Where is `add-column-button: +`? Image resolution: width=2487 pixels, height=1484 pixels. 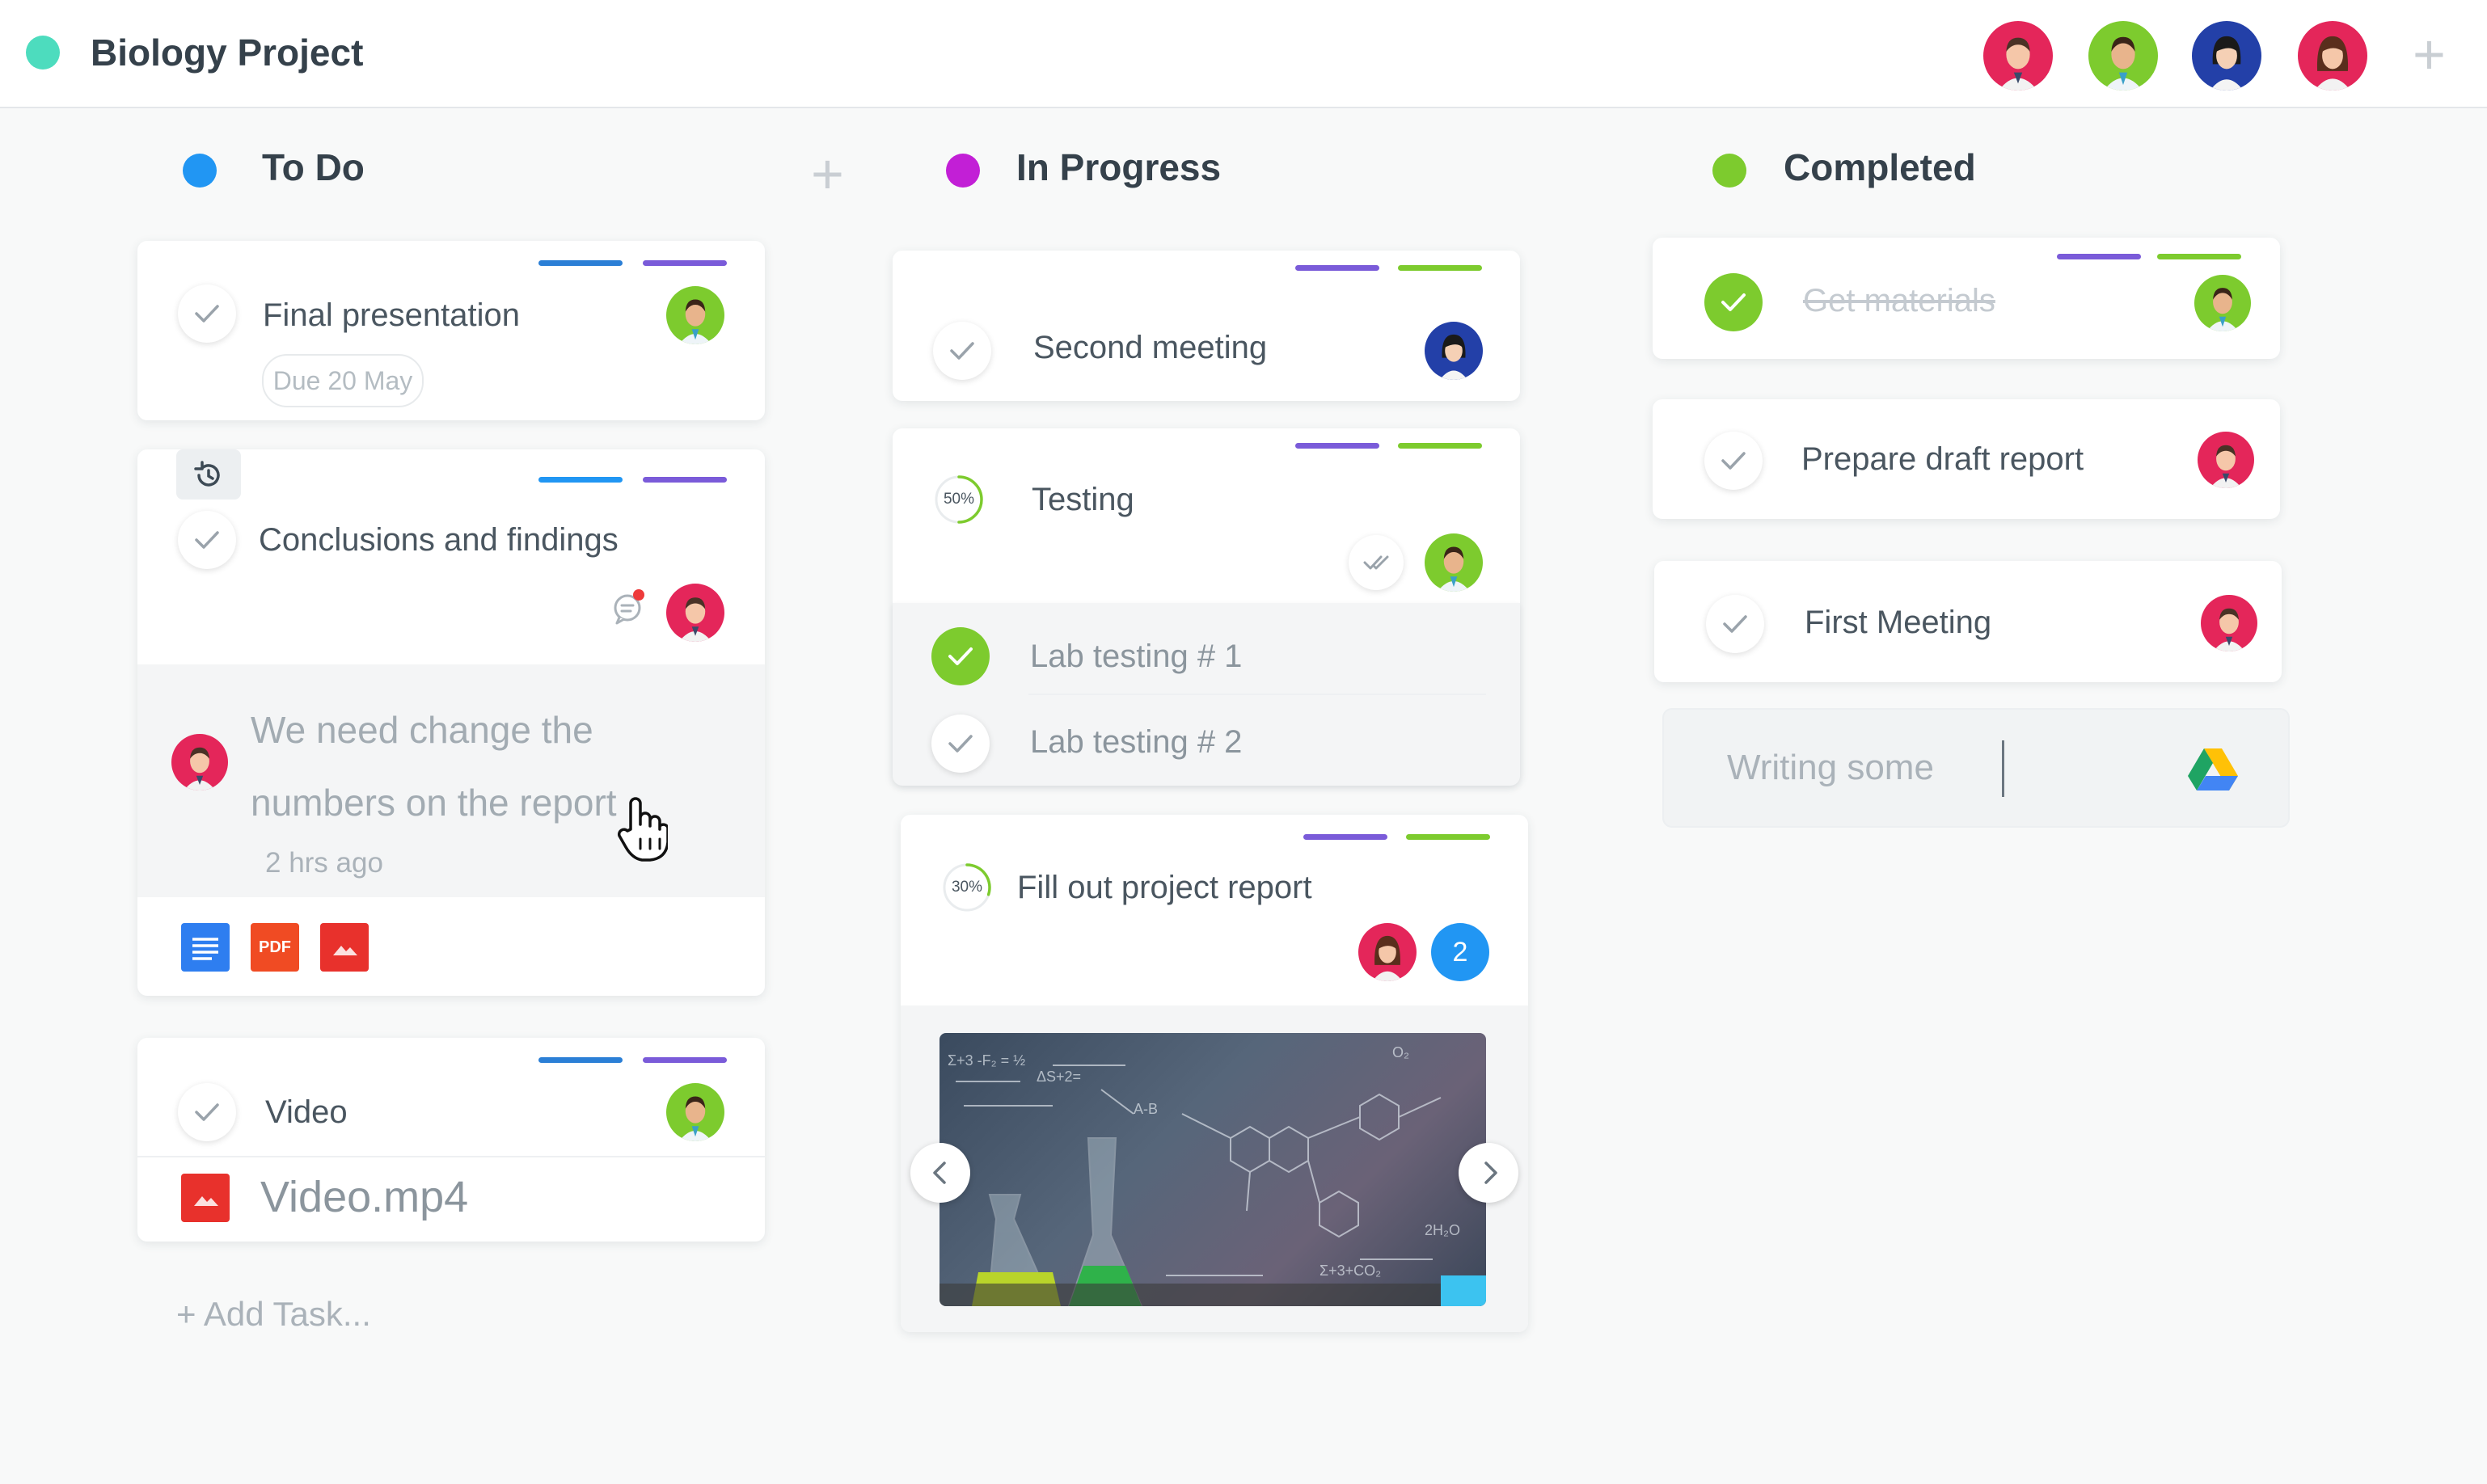
add-column-button: + is located at coordinates (828, 173).